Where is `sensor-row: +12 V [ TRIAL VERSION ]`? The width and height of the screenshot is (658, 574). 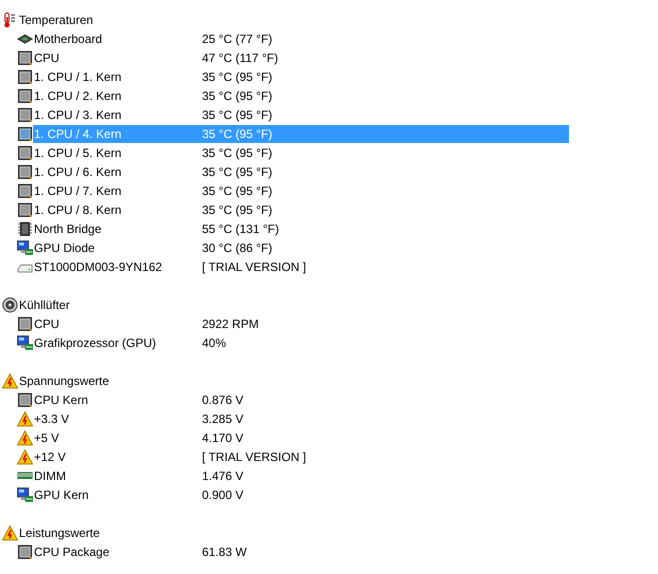 sensor-row: +12 V [ TRIAL VERSION ] is located at coordinates (301, 457).